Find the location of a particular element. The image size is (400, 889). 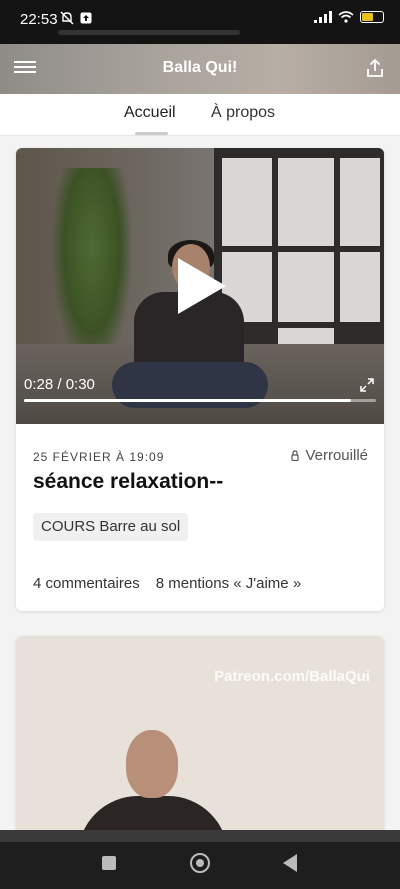

signal-icon is located at coordinates (323, 17).